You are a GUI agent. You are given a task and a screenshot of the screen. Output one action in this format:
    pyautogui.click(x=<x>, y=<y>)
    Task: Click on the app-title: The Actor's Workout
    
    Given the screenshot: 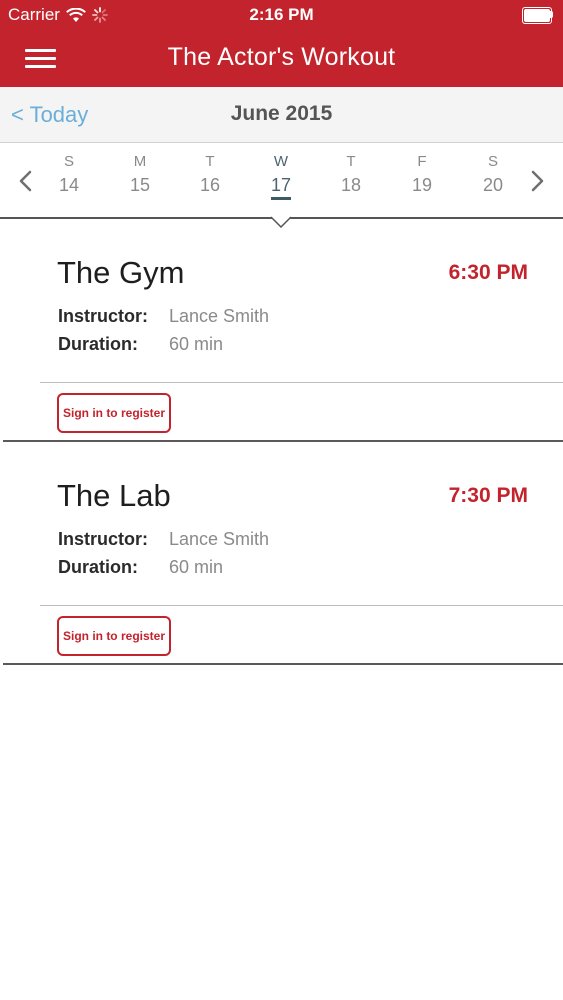 What is the action you would take?
    pyautogui.click(x=281, y=57)
    